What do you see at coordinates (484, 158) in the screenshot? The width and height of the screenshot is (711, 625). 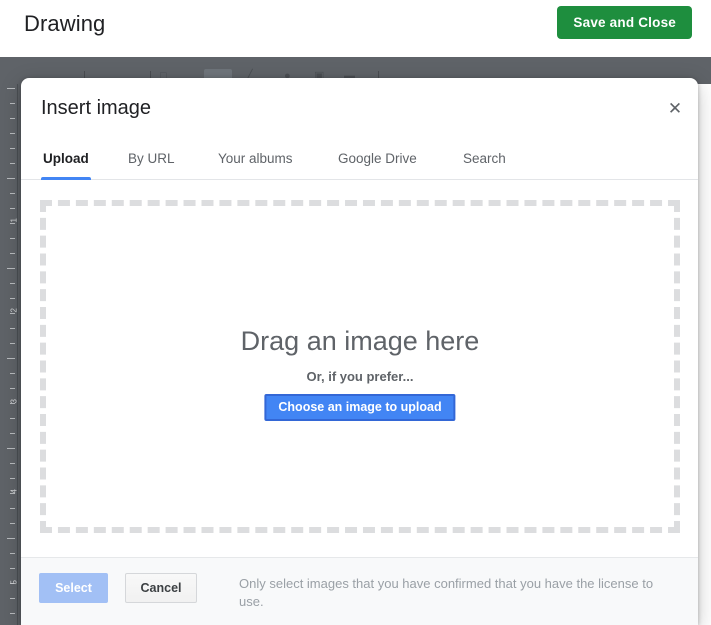 I see `tab-search: Search` at bounding box center [484, 158].